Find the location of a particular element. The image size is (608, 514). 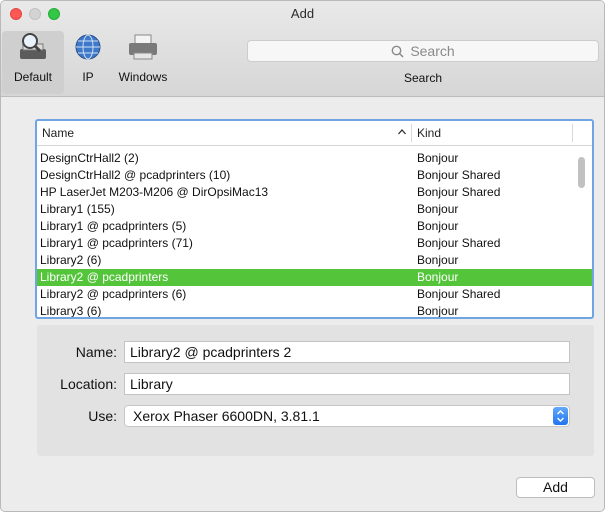

chevron-up-down-icon is located at coordinates (560, 416).